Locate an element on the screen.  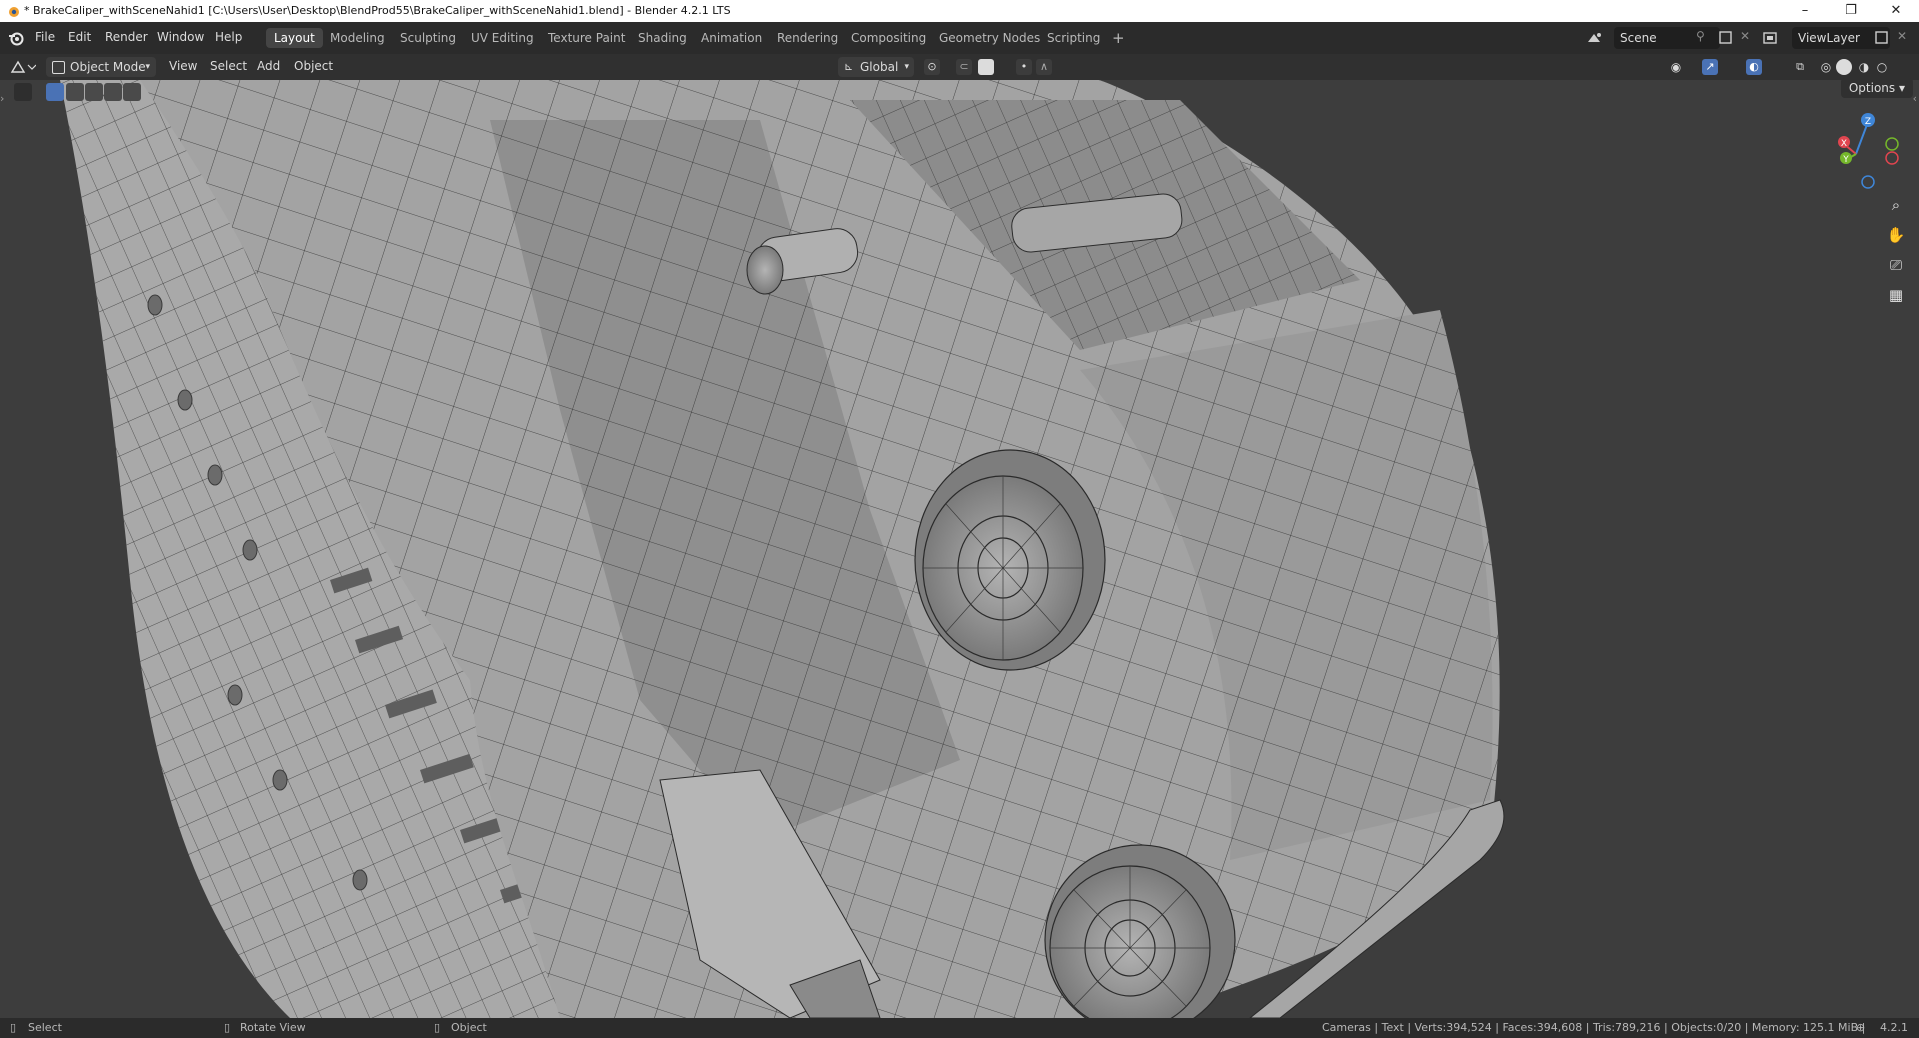
xray-toggle-icon: ⧉ is located at coordinates (1800, 67).